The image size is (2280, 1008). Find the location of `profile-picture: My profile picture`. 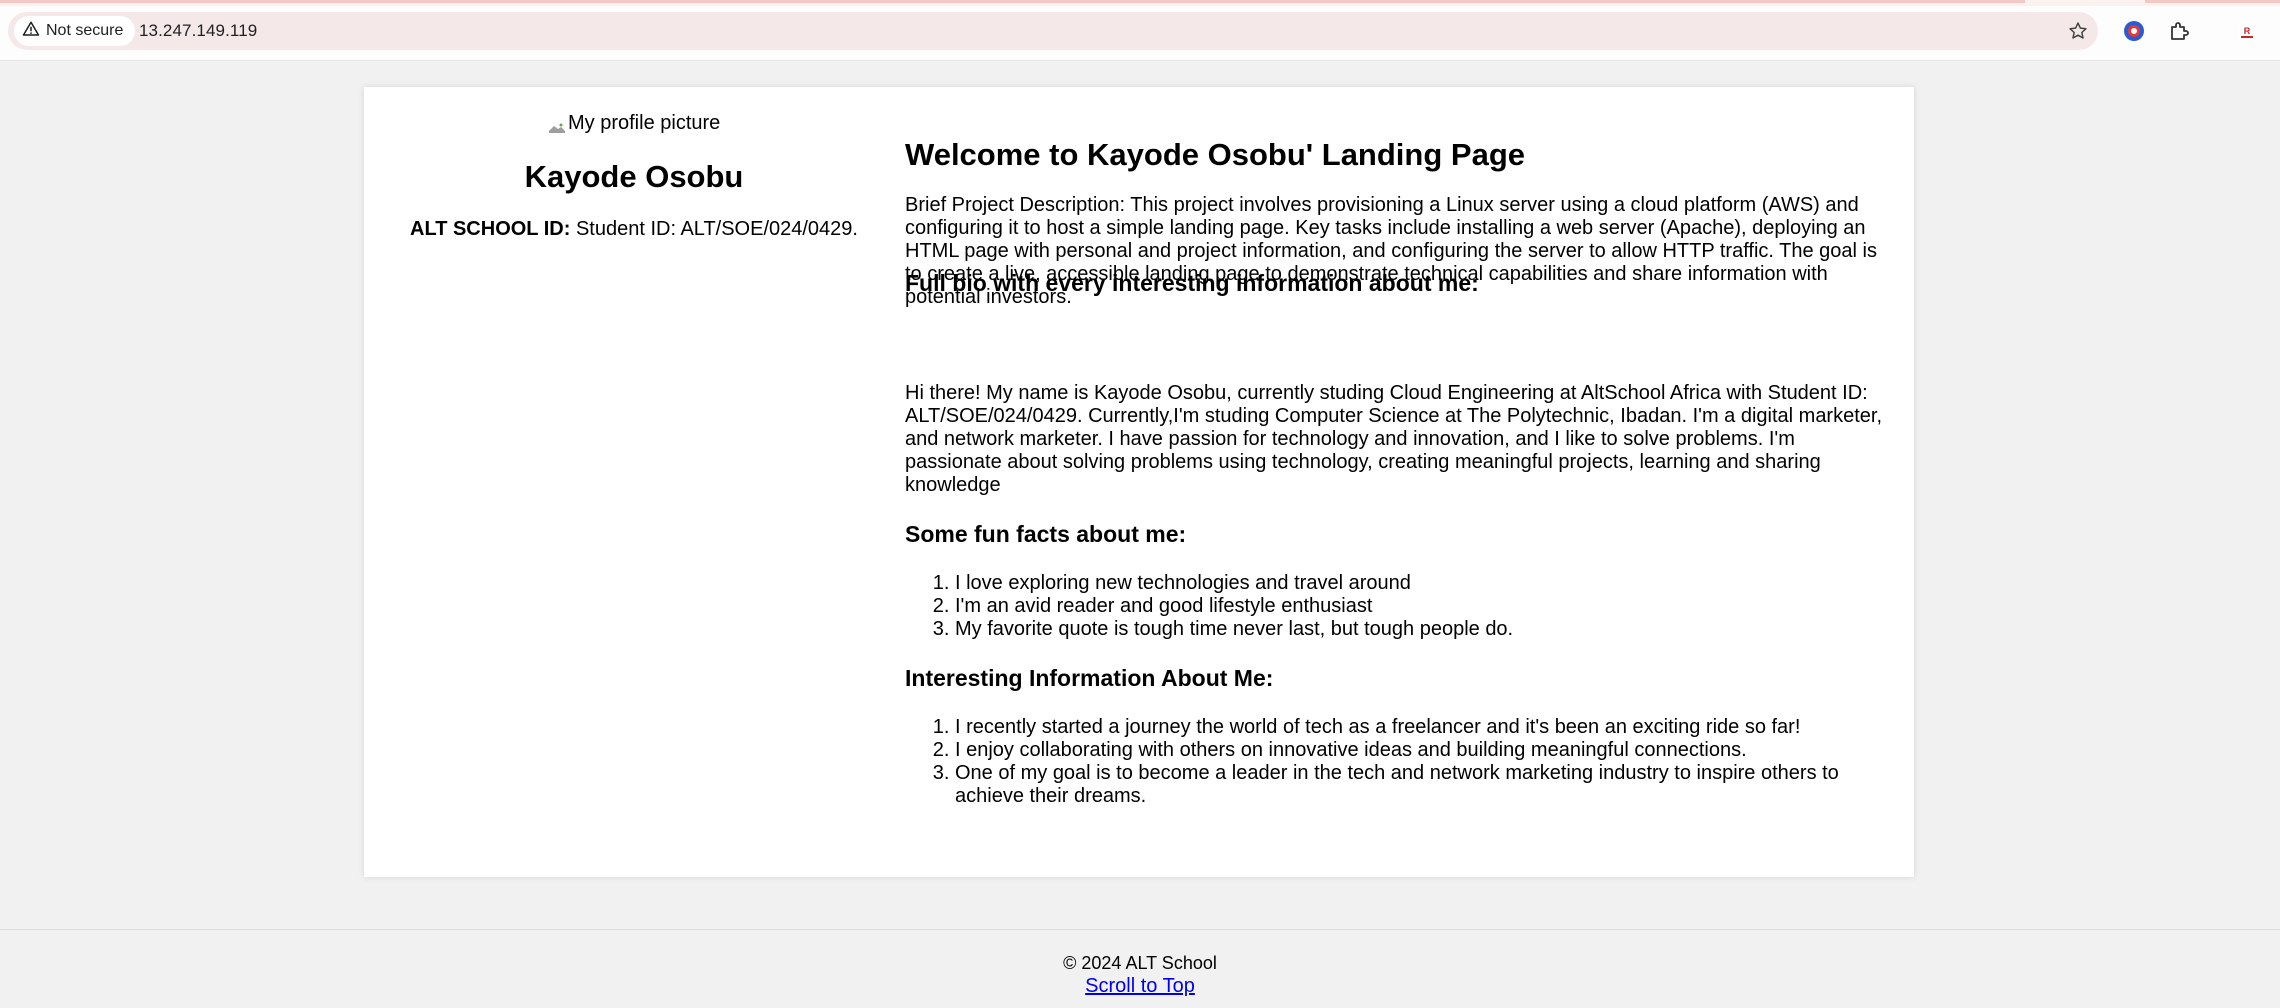

profile-picture: My profile picture is located at coordinates (634, 123).